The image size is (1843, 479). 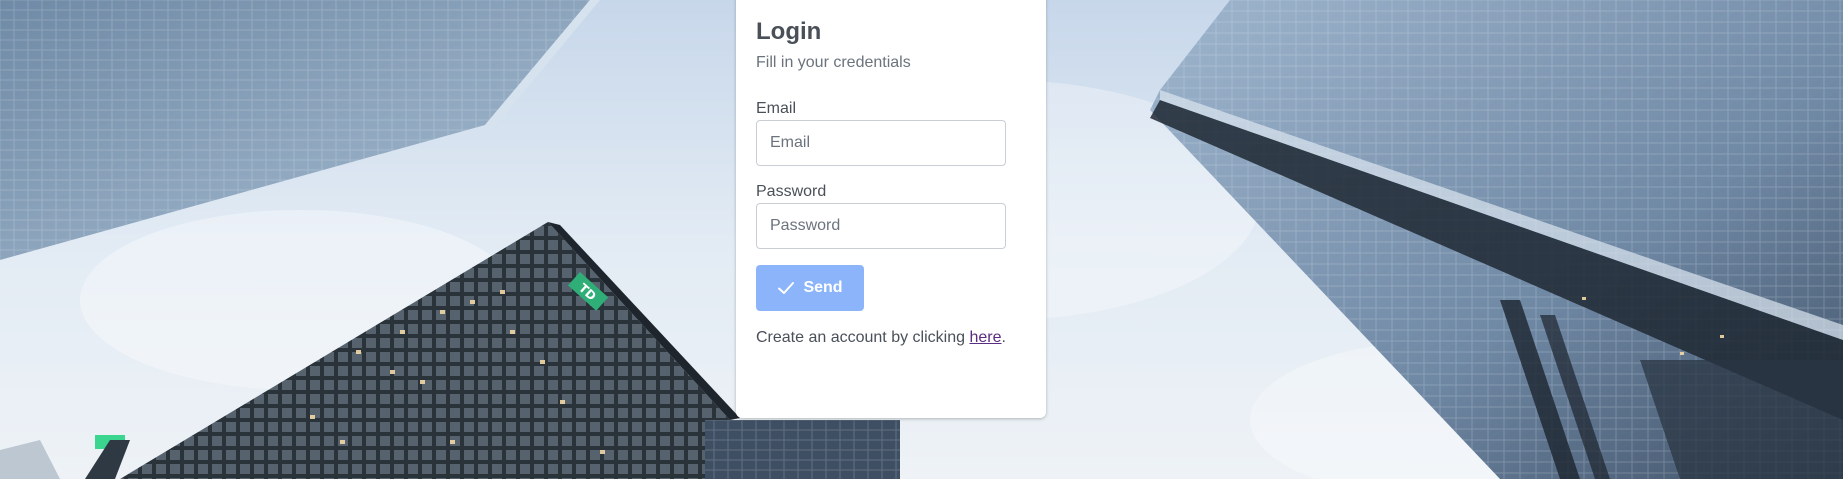 I want to click on password-field, so click(x=881, y=226).